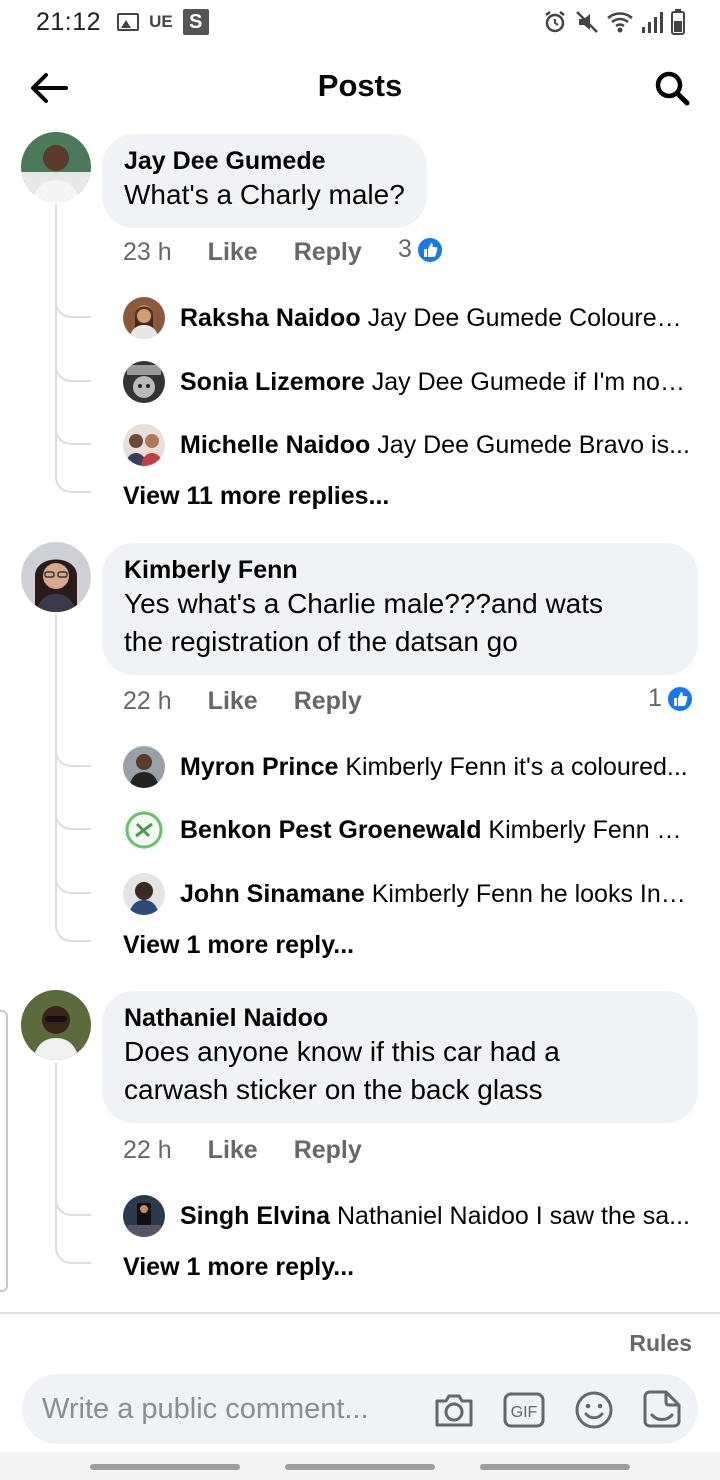 Image resolution: width=720 pixels, height=1480 pixels. I want to click on comment-input, so click(232, 1409).